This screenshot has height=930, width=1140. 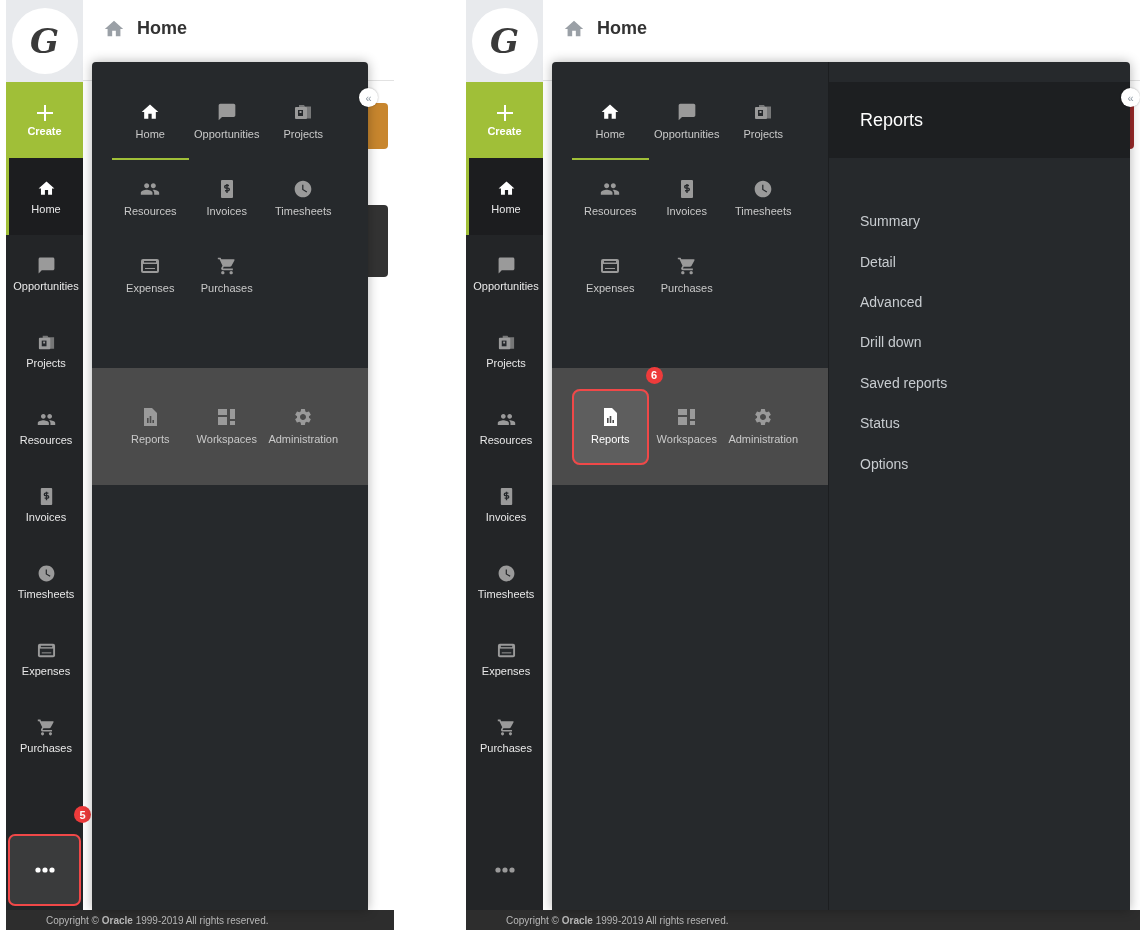 What do you see at coordinates (884, 463) in the screenshot?
I see `submenu-item: Options` at bounding box center [884, 463].